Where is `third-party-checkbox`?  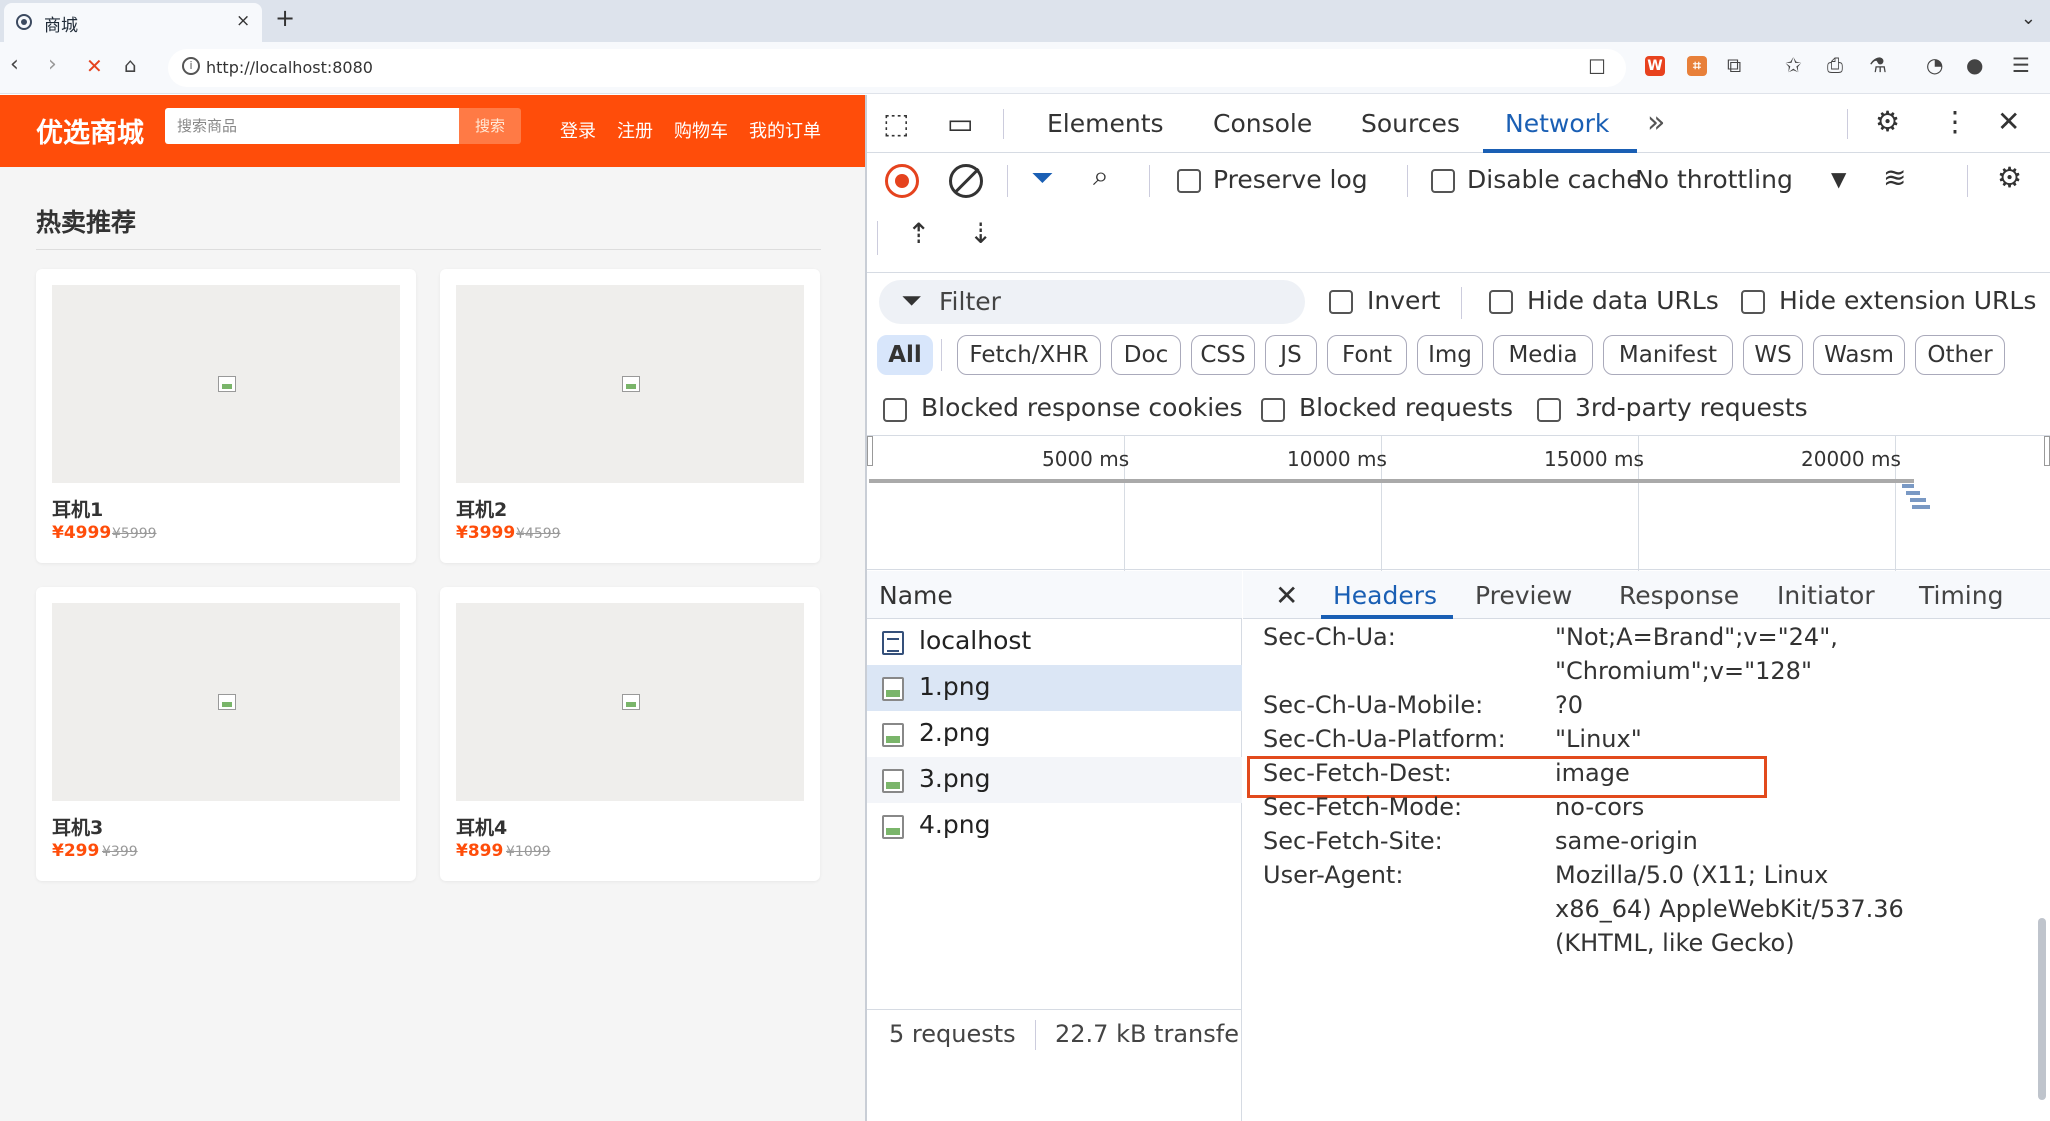
third-party-checkbox is located at coordinates (1549, 410).